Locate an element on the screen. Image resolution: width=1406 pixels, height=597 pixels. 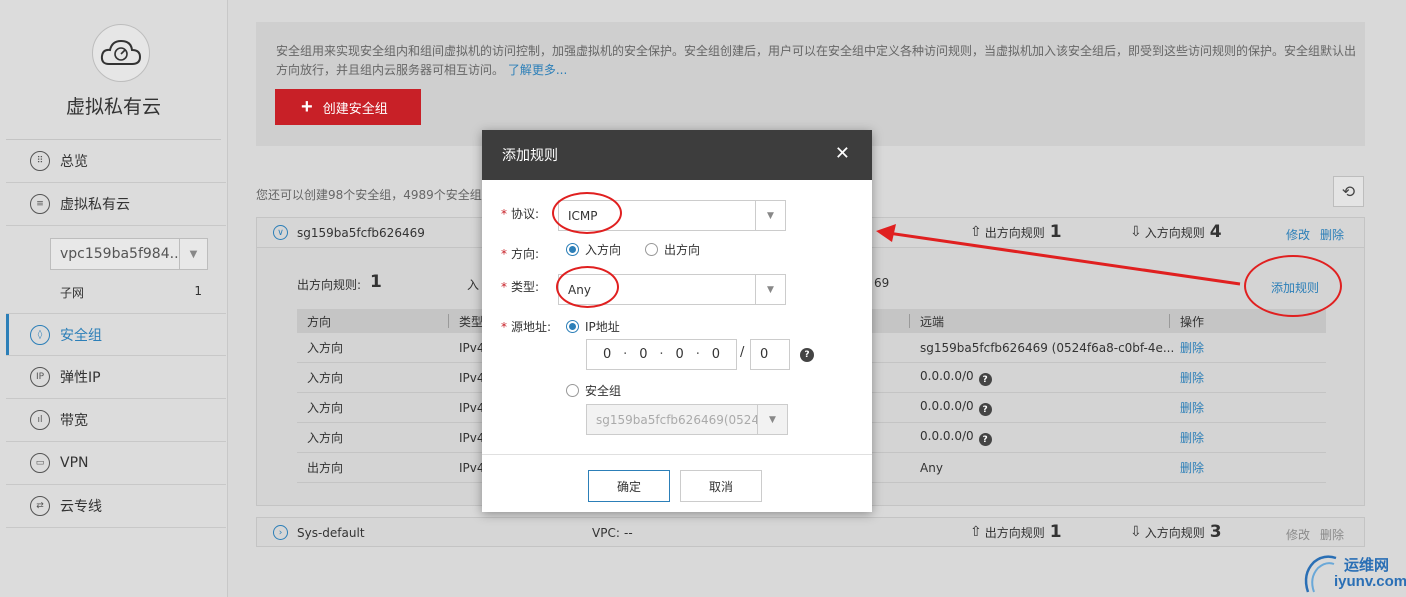
row-remote: 0.0.0.0/0 is located at coordinates (947, 435).